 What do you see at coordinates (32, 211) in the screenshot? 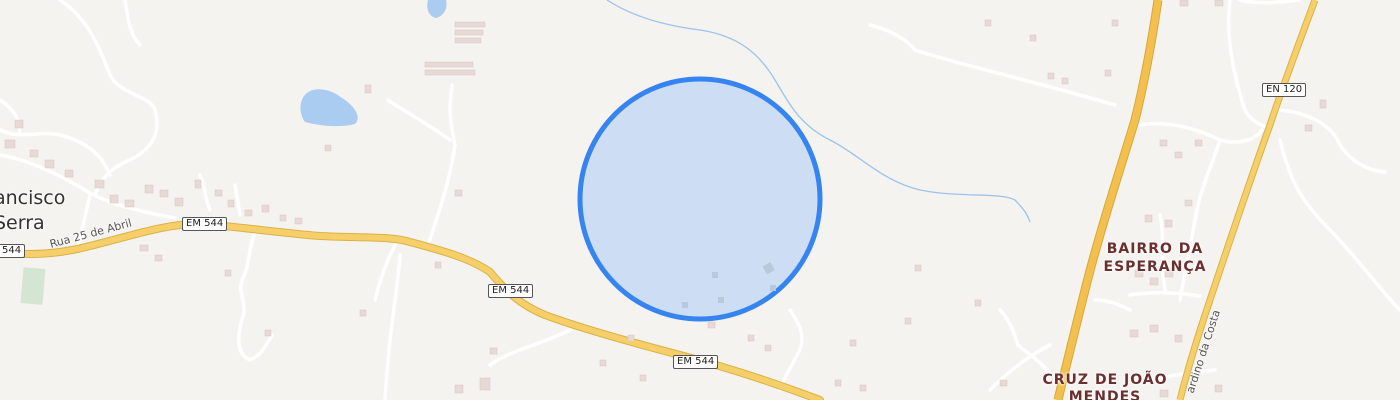
I see `town-label: ancisco Serra` at bounding box center [32, 211].